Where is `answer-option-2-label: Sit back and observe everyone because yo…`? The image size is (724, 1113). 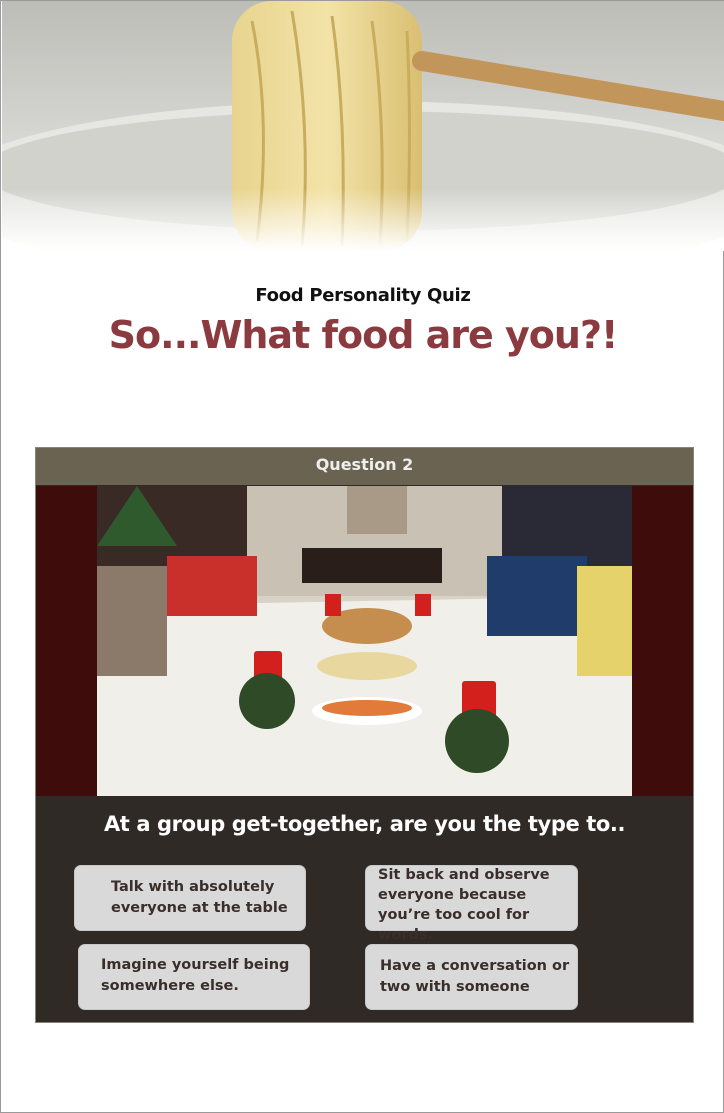 answer-option-2-label: Sit back and observe everyone because yo… is located at coordinates (464, 905).